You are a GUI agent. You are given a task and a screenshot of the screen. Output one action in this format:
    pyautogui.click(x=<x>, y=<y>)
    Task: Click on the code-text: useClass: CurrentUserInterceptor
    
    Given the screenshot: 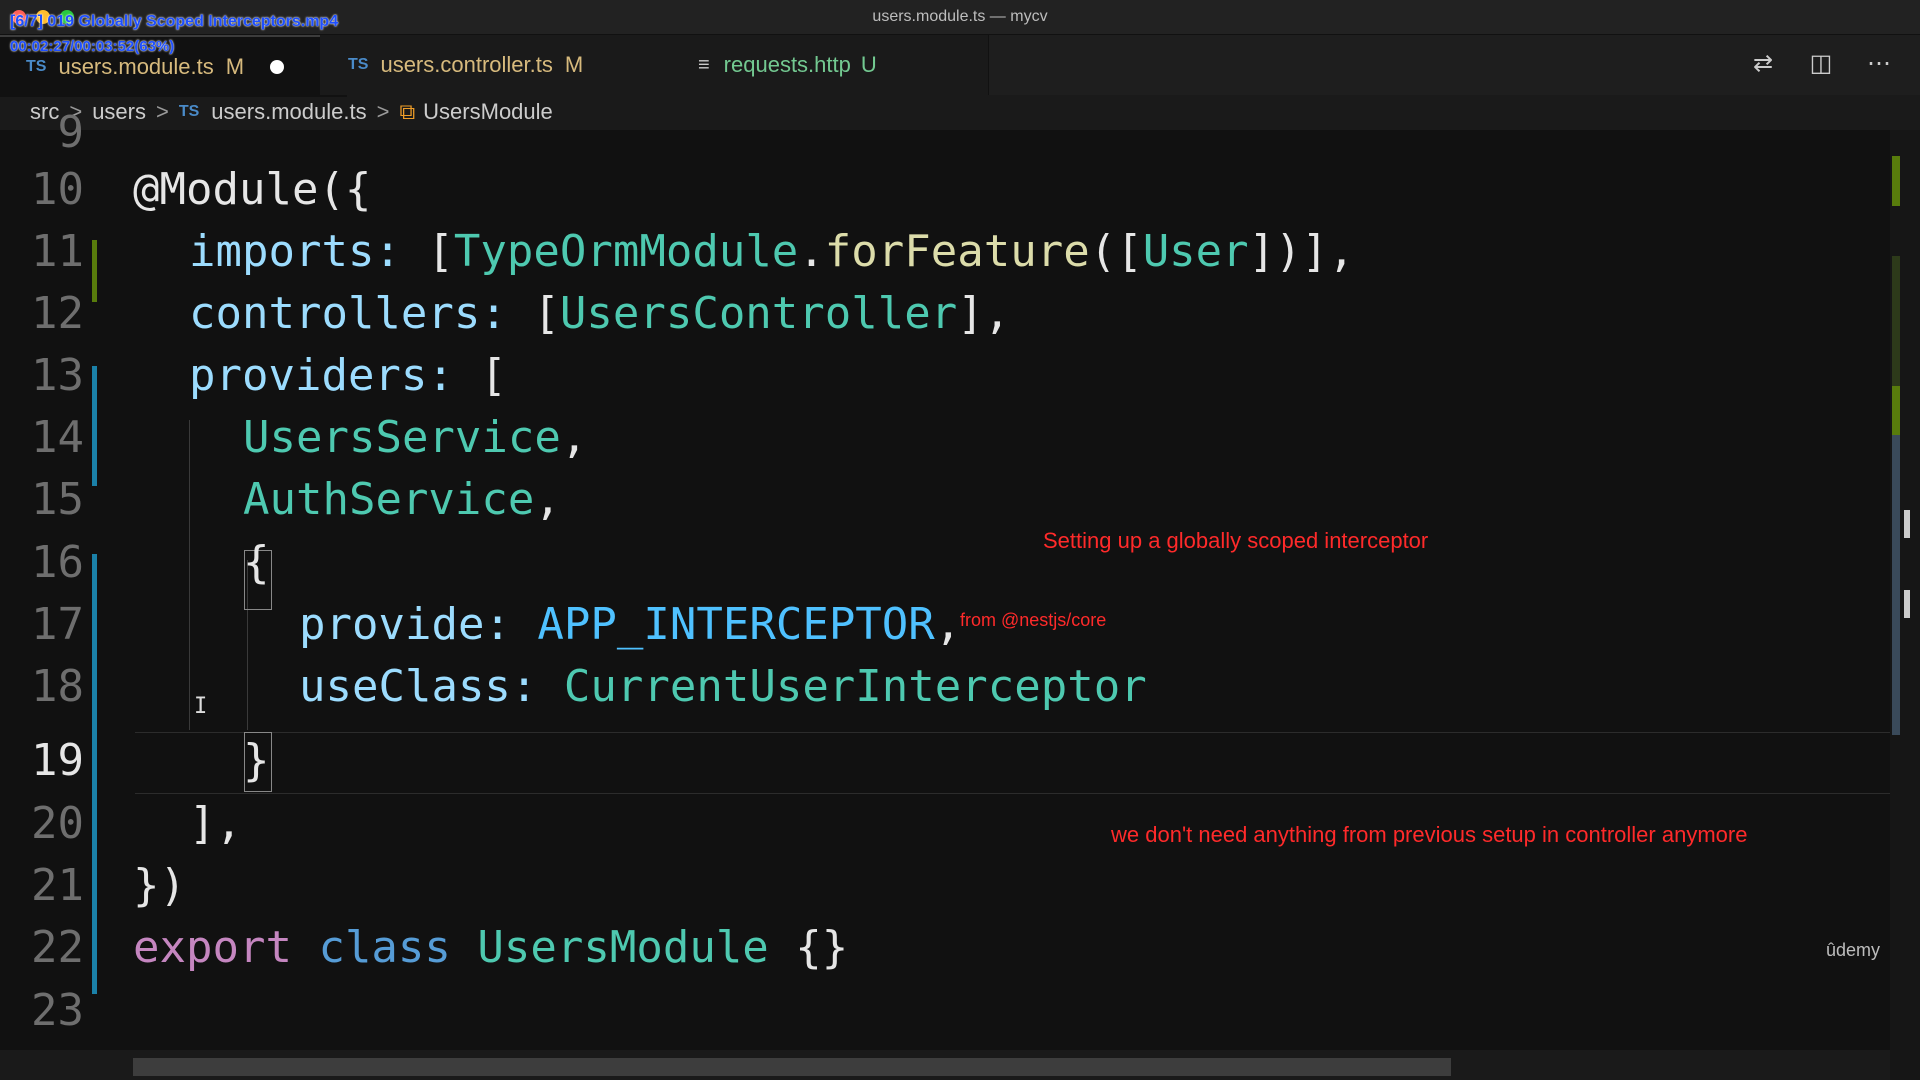 What is the action you would take?
    pyautogui.click(x=723, y=687)
    